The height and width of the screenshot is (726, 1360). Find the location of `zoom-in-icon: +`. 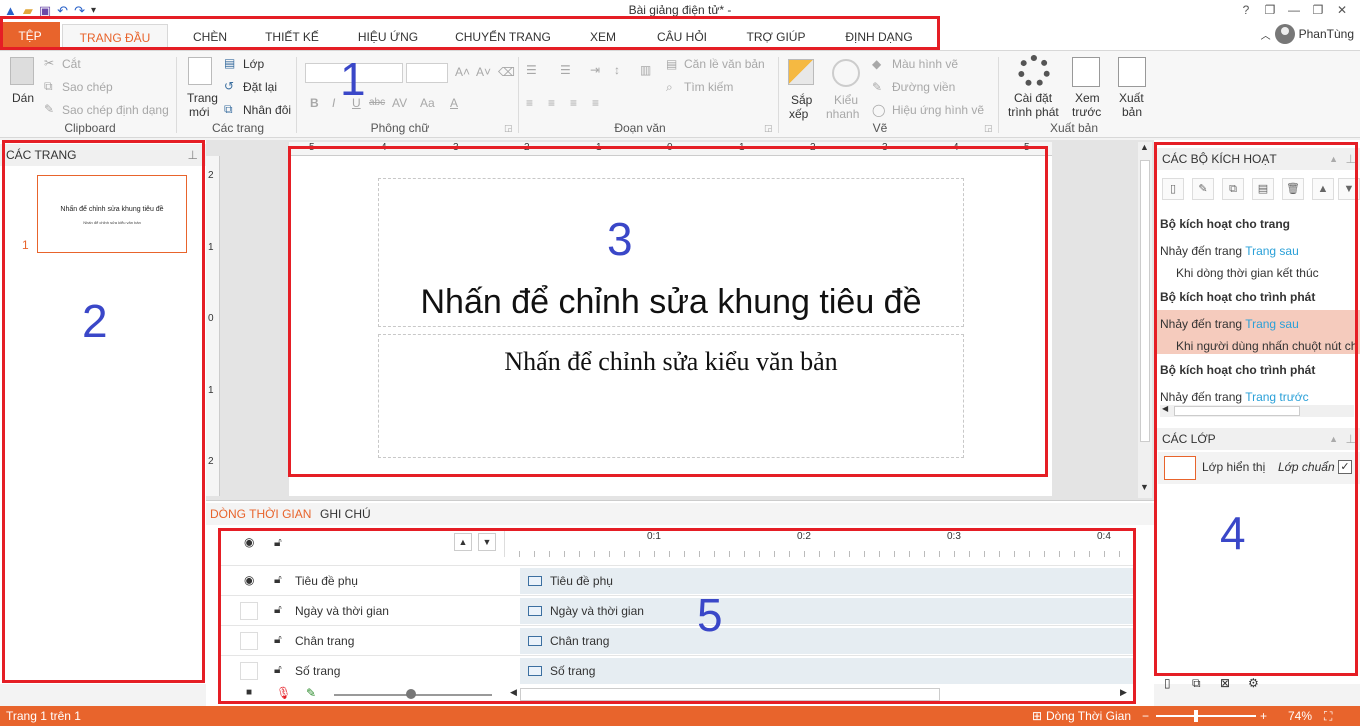

zoom-in-icon: + is located at coordinates (1263, 716).